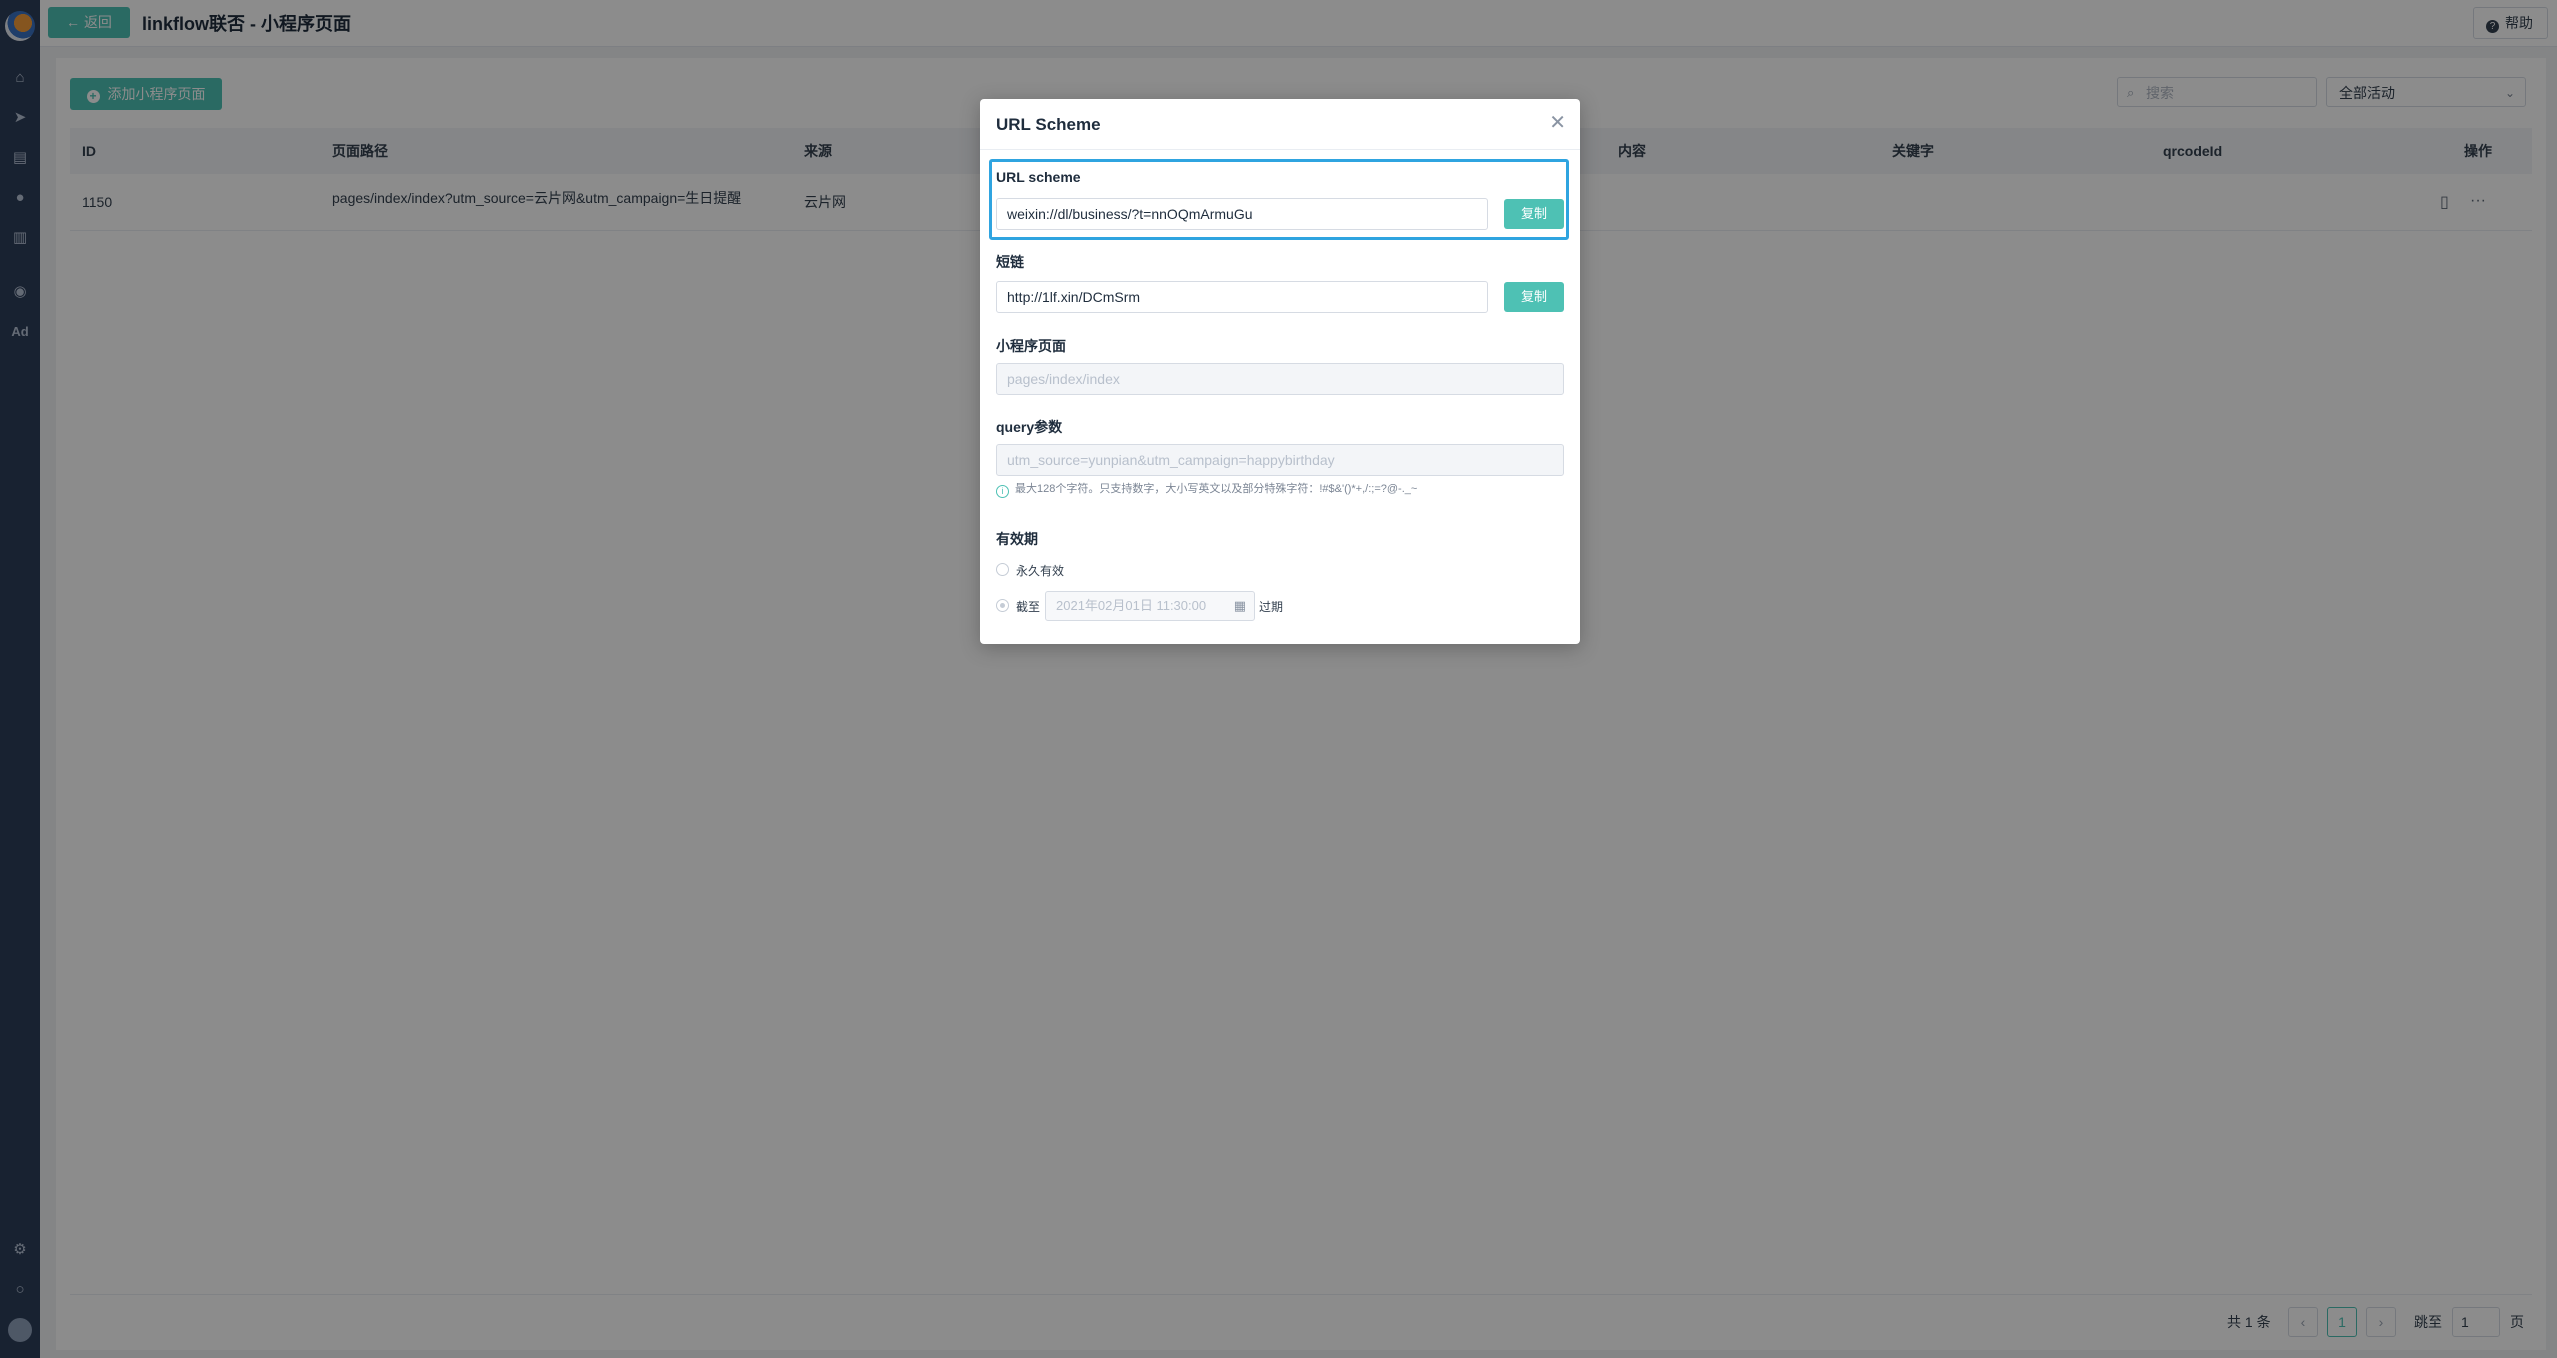 The height and width of the screenshot is (1358, 2557). I want to click on query-label: query参数, so click(1029, 427).